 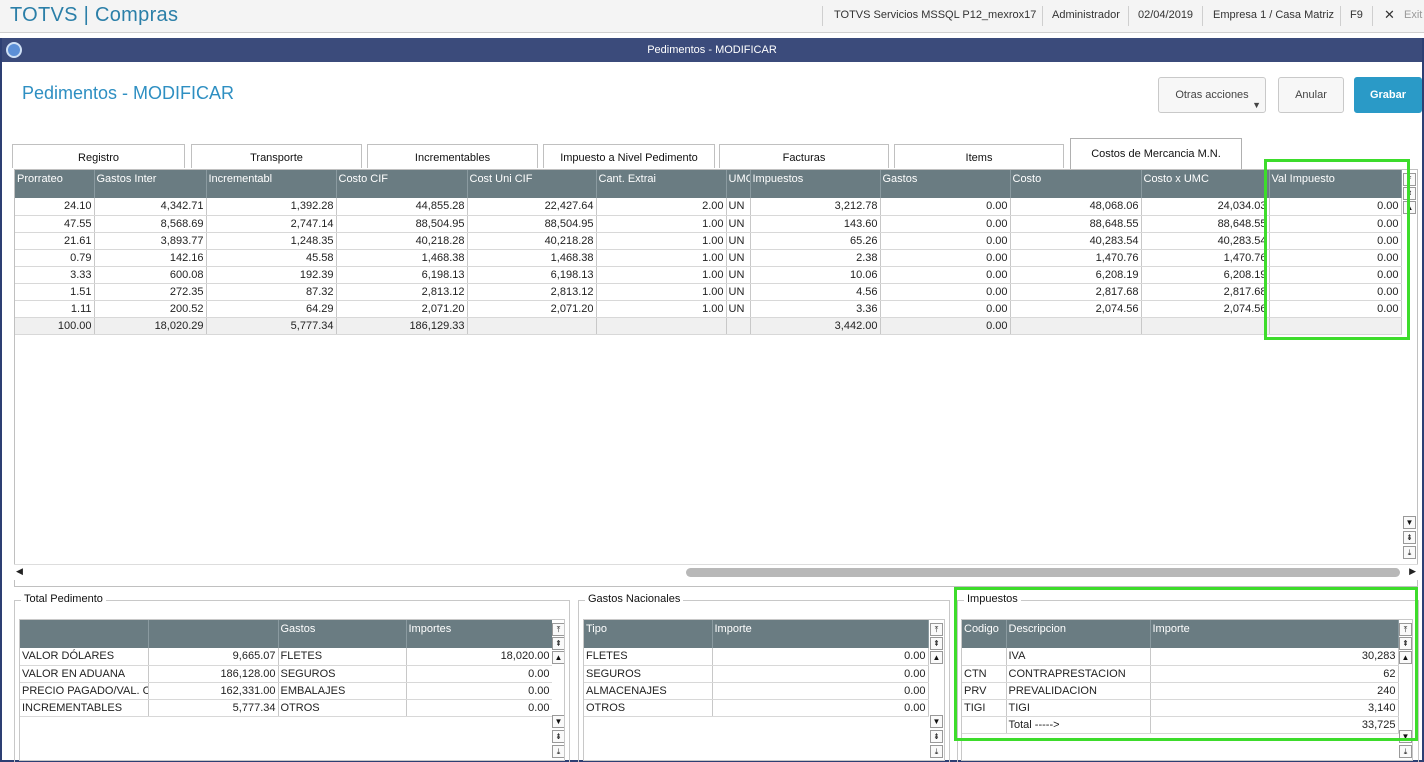 What do you see at coordinates (1256, 105) in the screenshot?
I see `caret-down-icon: ▼` at bounding box center [1256, 105].